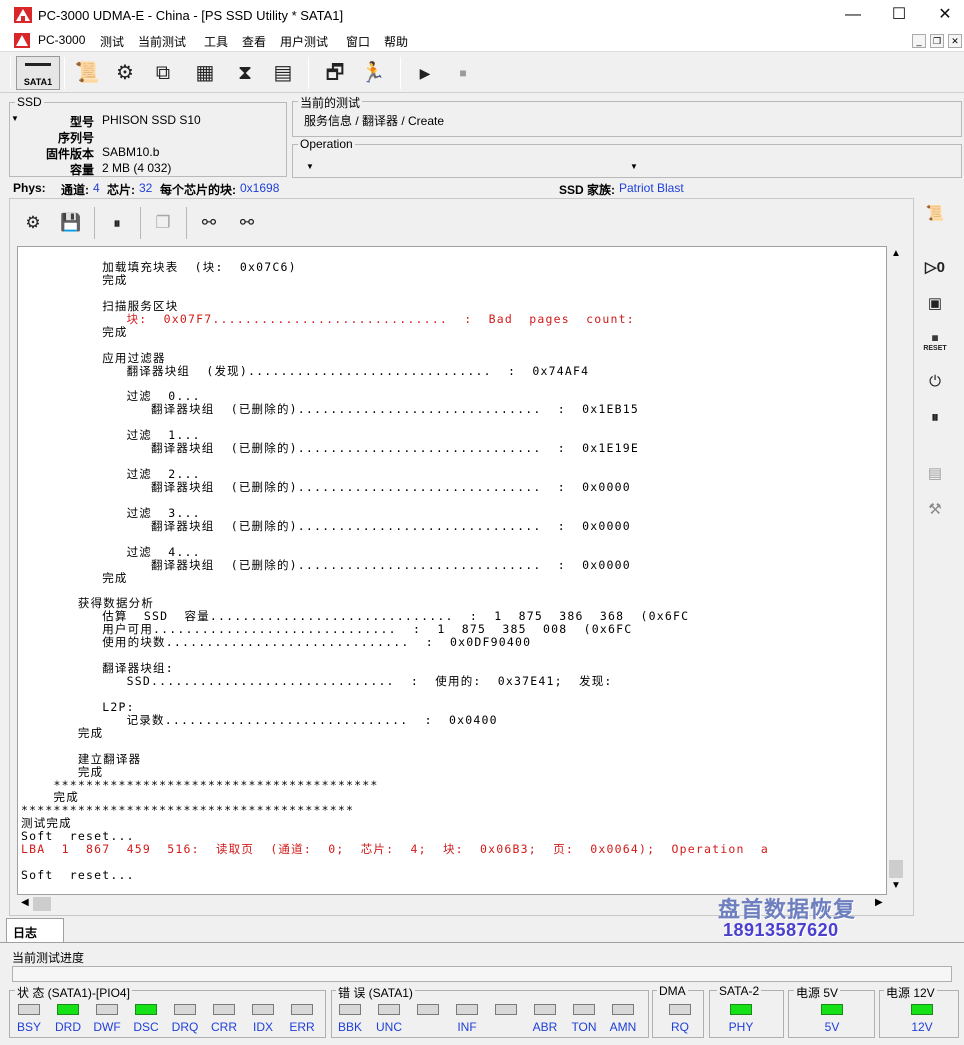 This screenshot has height=1045, width=964. Describe the element at coordinates (29, 188) in the screenshot. I see `phys-label: Phys:` at that location.